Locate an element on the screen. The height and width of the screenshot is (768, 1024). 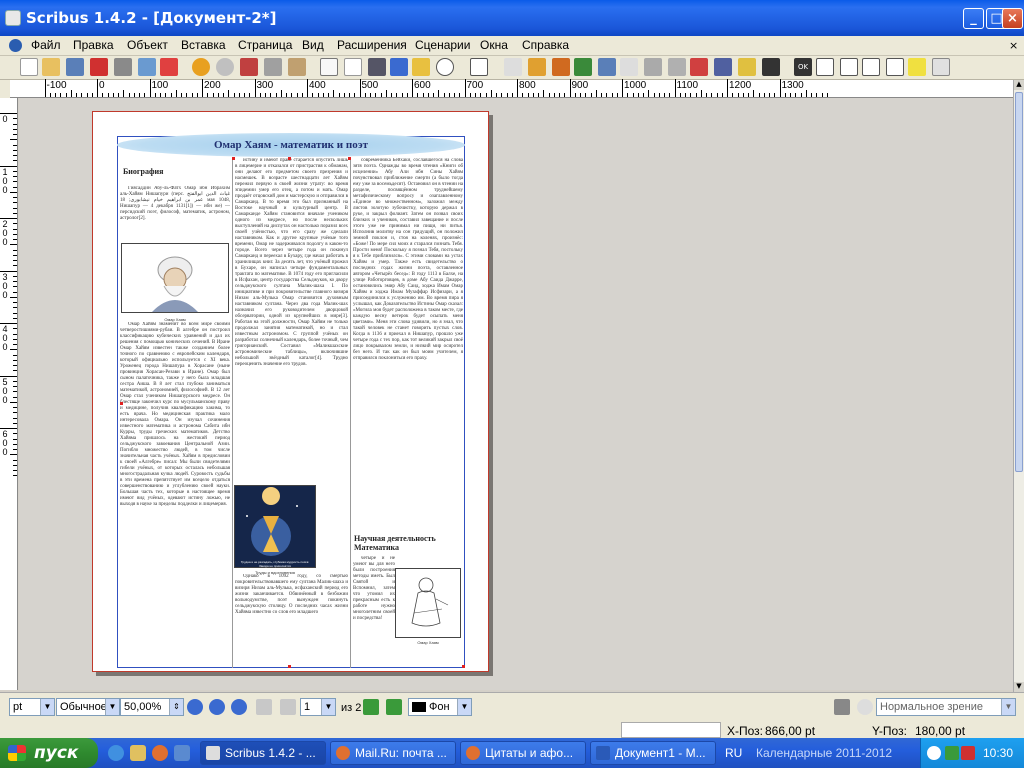
vertical-scrollbar: ▲ ▼ is located at coordinates (1018, 386).